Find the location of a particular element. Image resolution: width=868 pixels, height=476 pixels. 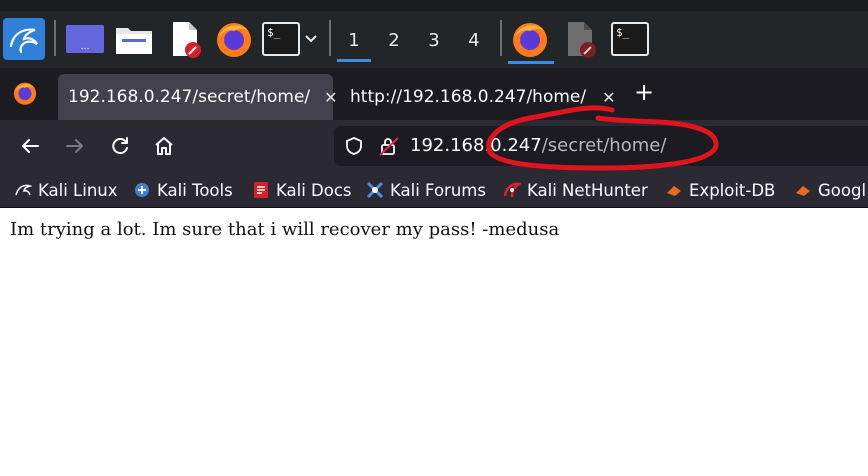

firefox-launcher is located at coordinates (234, 39).